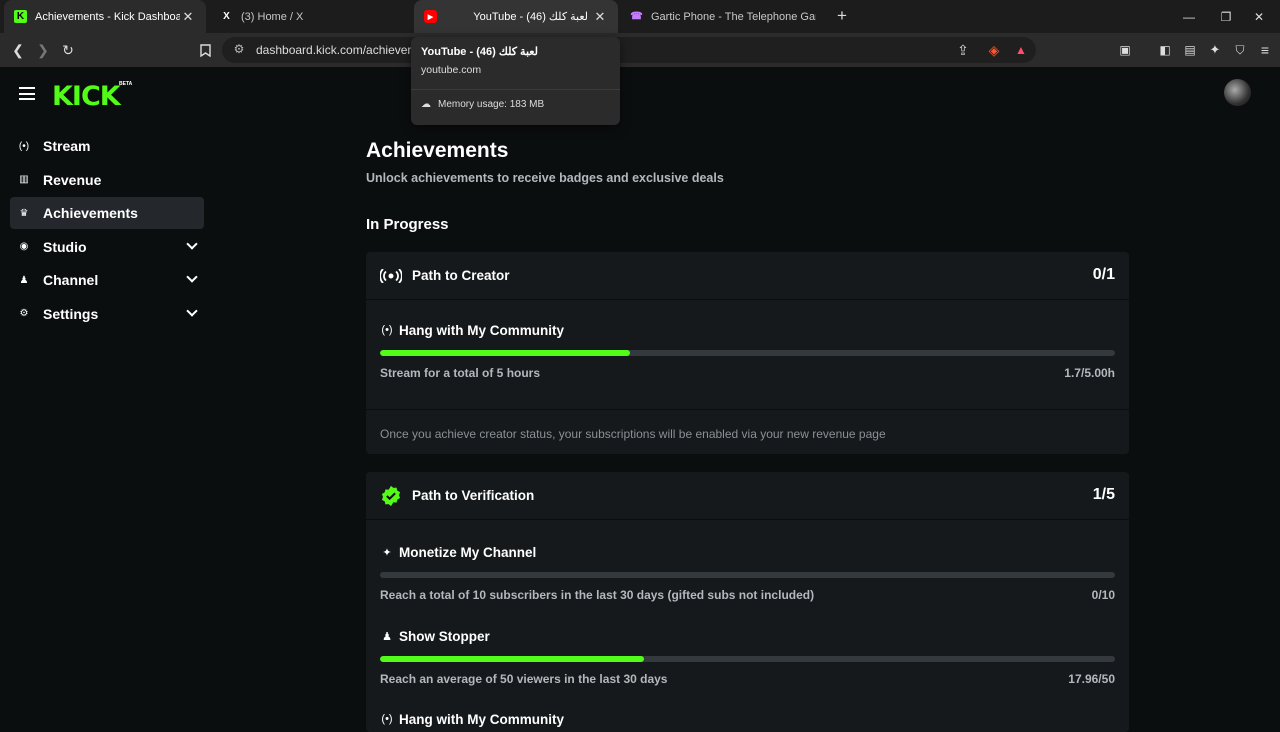 This screenshot has width=1280, height=732. I want to click on bookmark-icon, so click(205, 50).